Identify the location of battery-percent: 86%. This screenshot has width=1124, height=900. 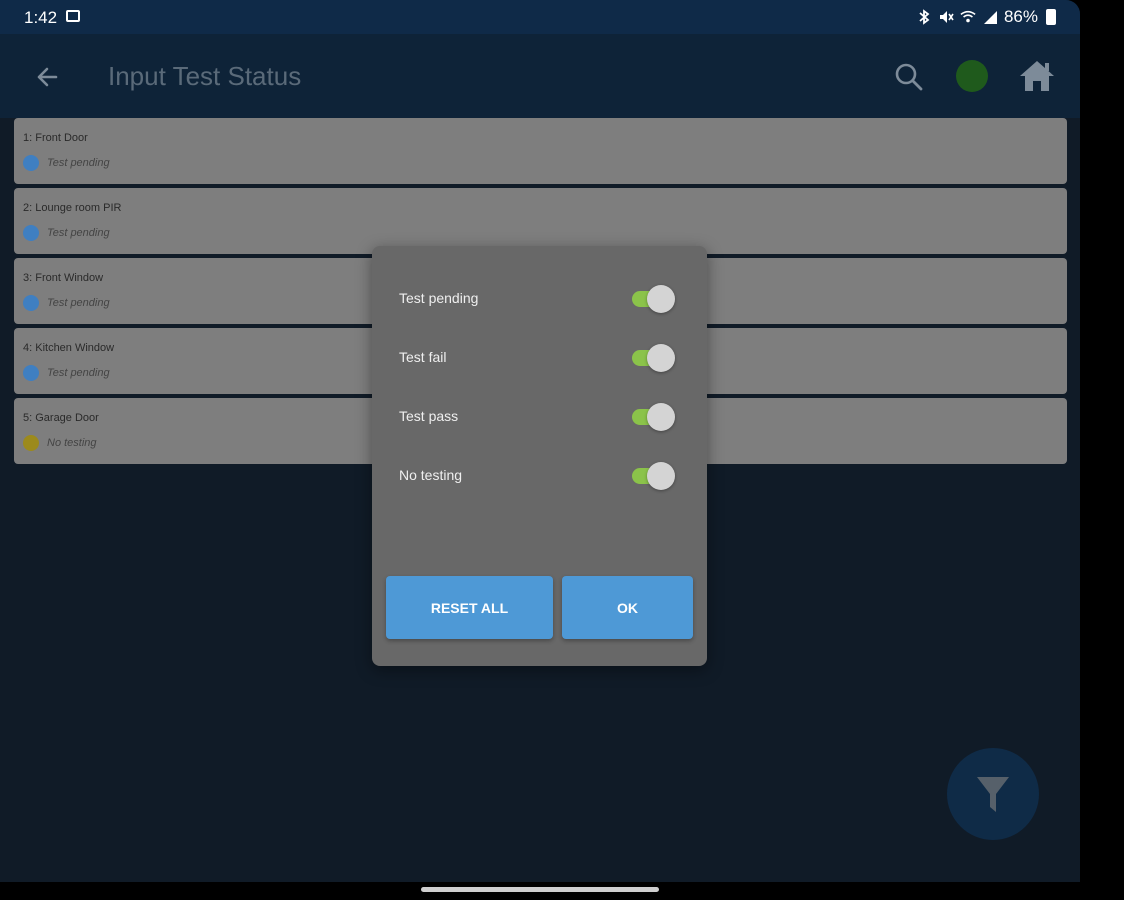
(1020, 16).